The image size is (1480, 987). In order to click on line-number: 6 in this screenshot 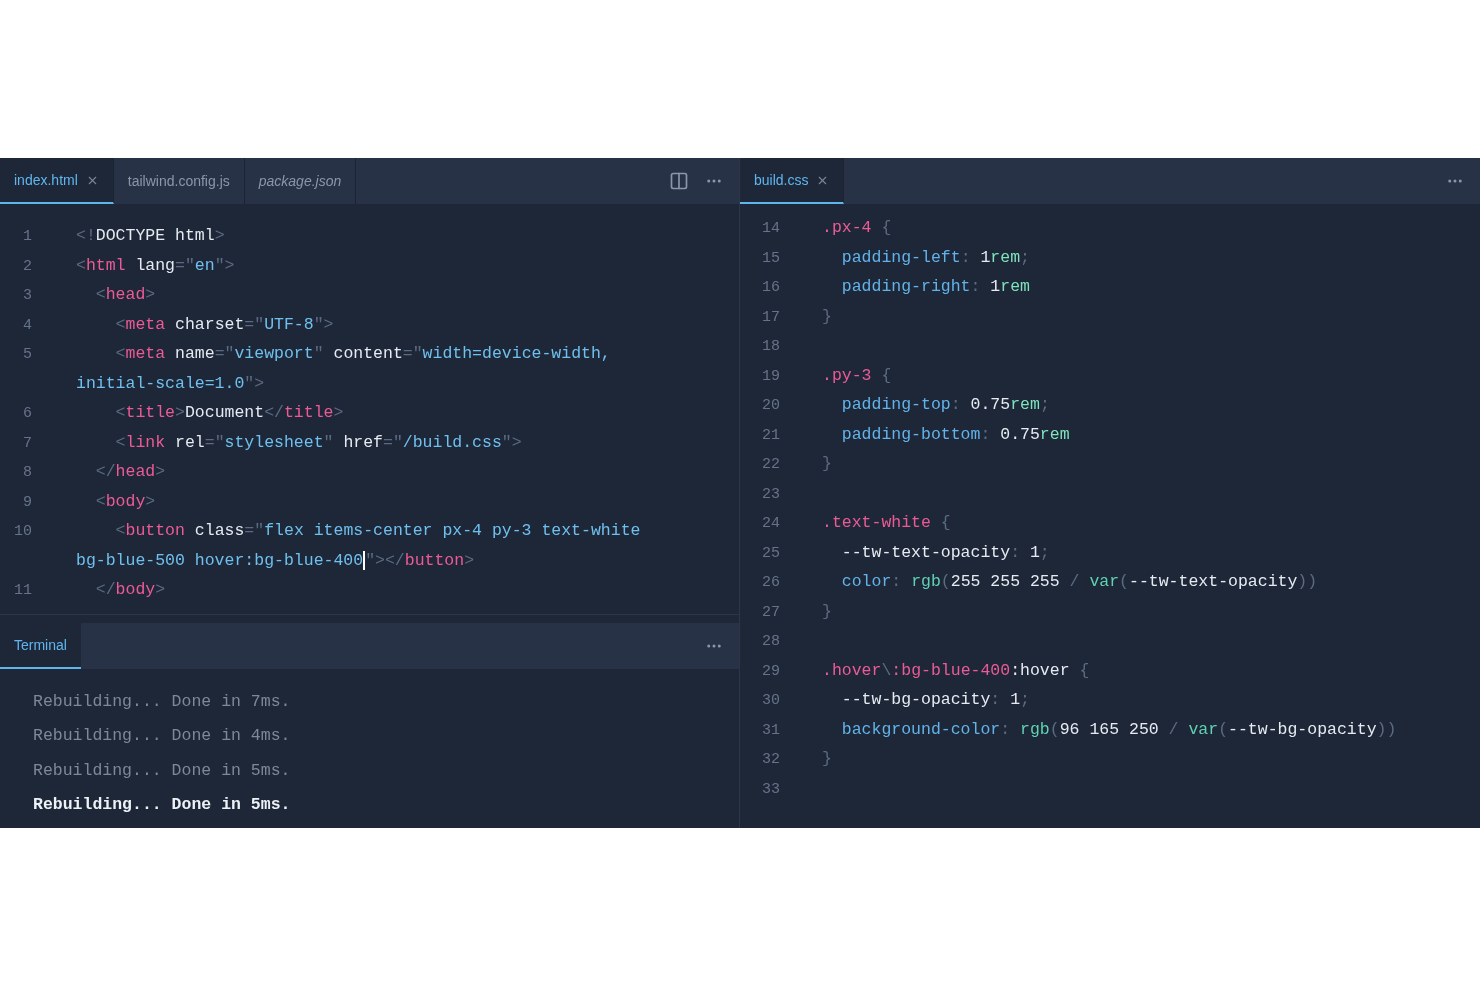, I will do `click(27, 414)`.